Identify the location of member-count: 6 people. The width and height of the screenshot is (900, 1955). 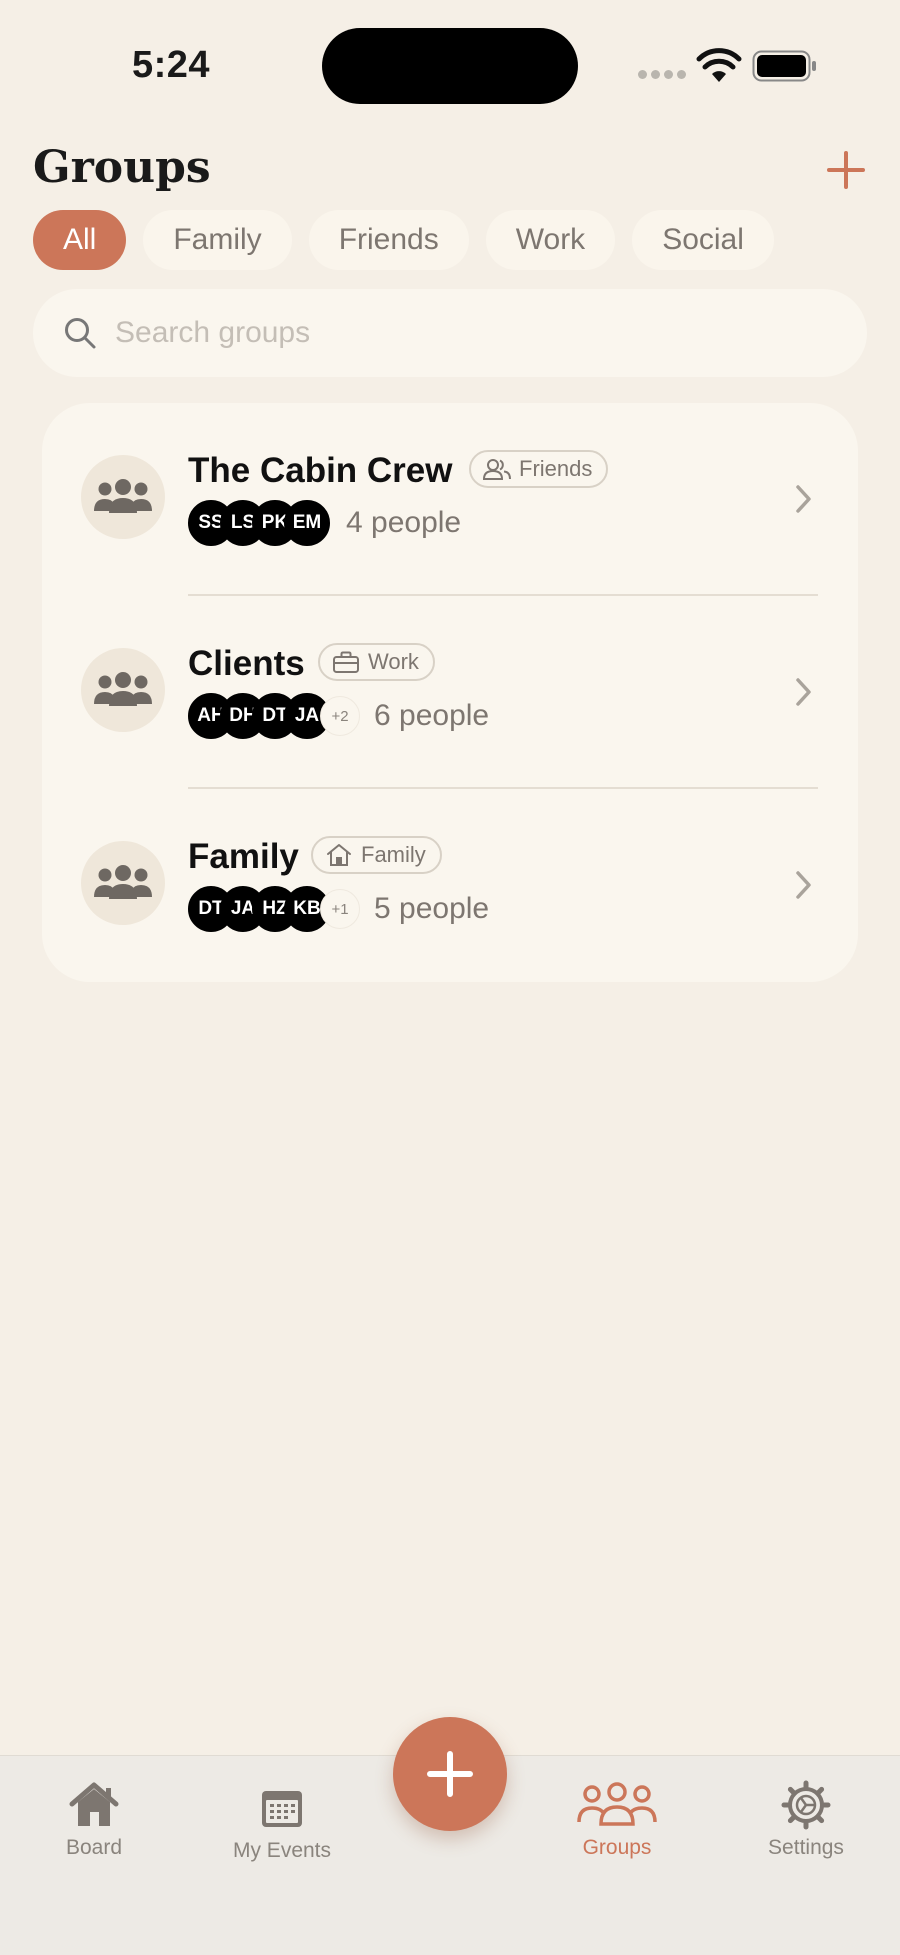
(432, 715).